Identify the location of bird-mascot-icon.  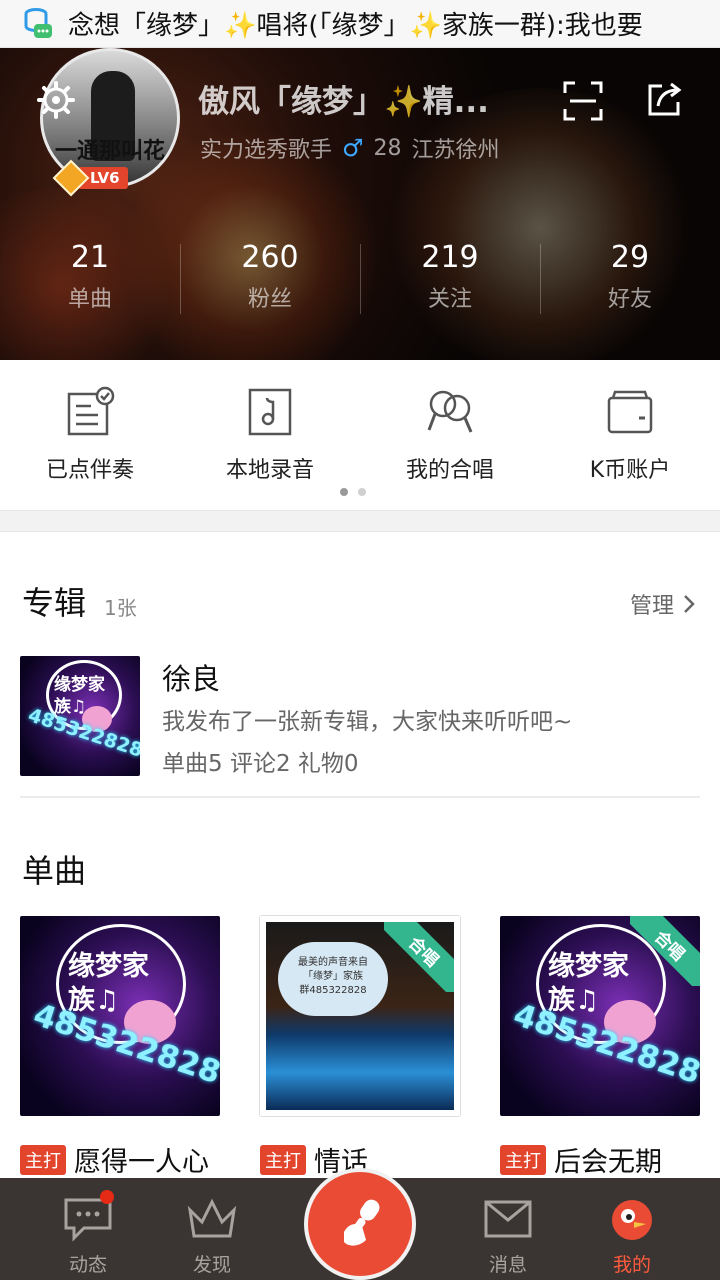
(632, 1220).